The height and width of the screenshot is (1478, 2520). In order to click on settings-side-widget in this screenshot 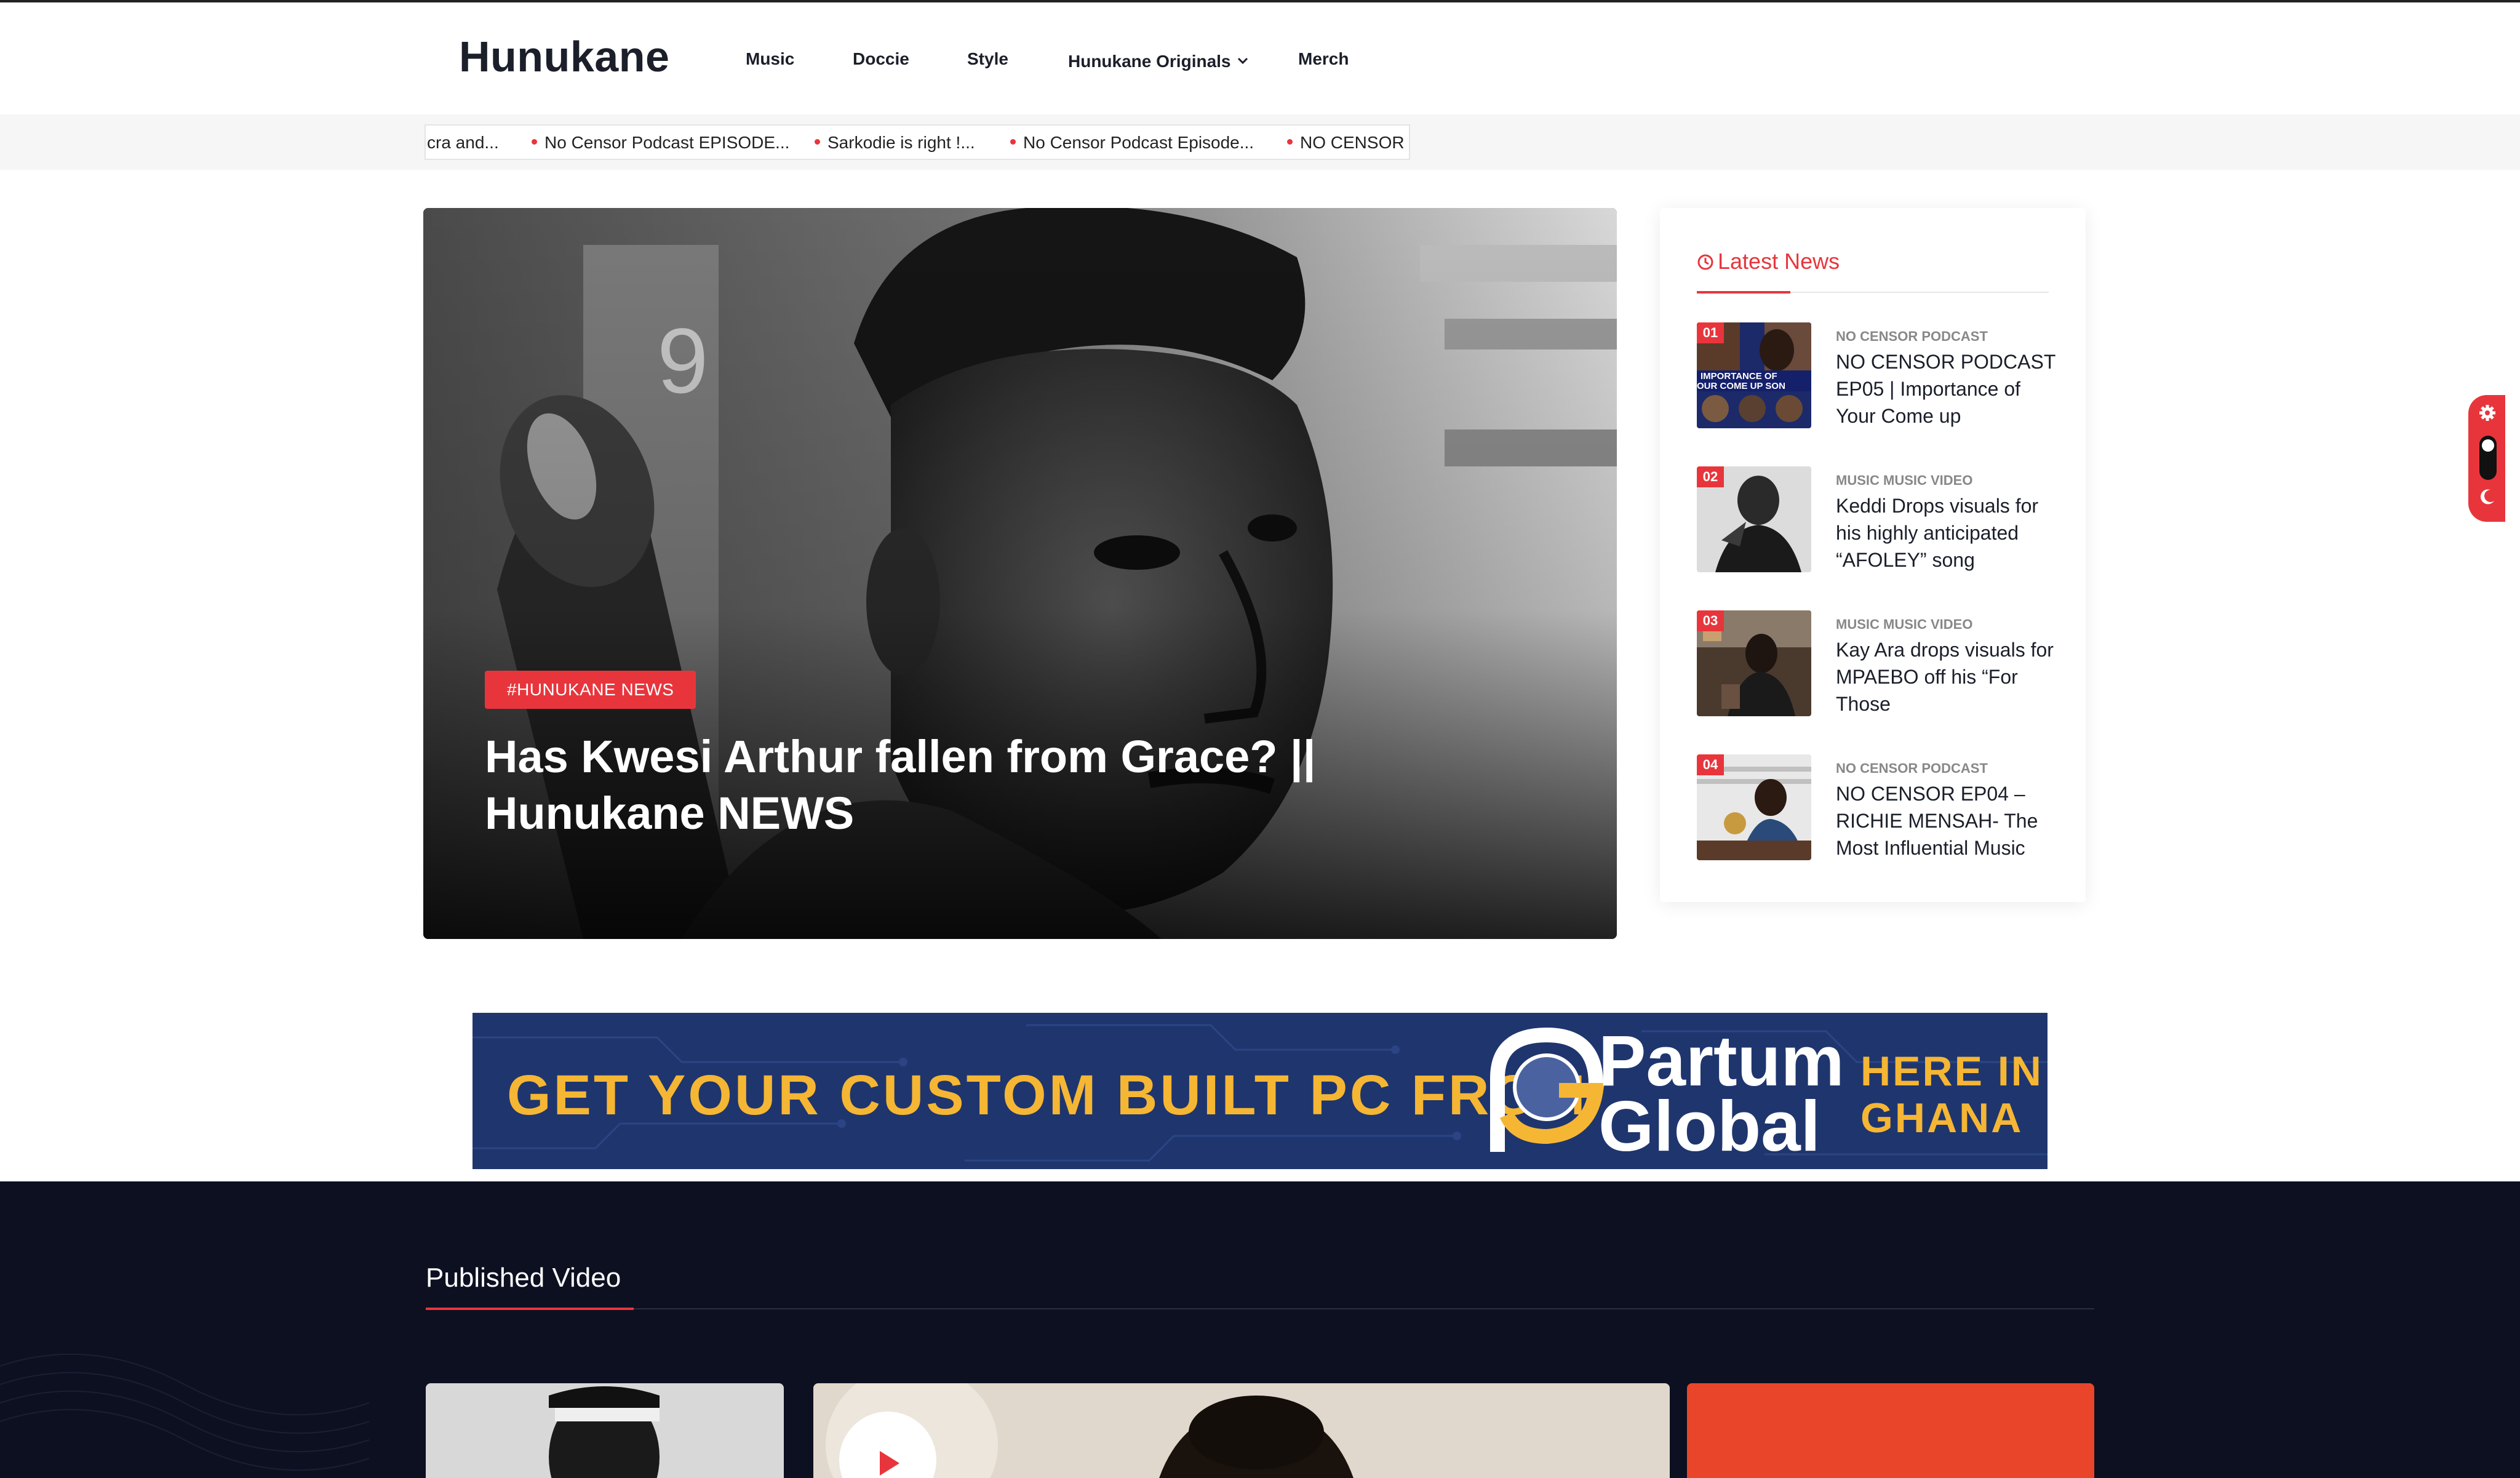, I will do `click(2486, 459)`.